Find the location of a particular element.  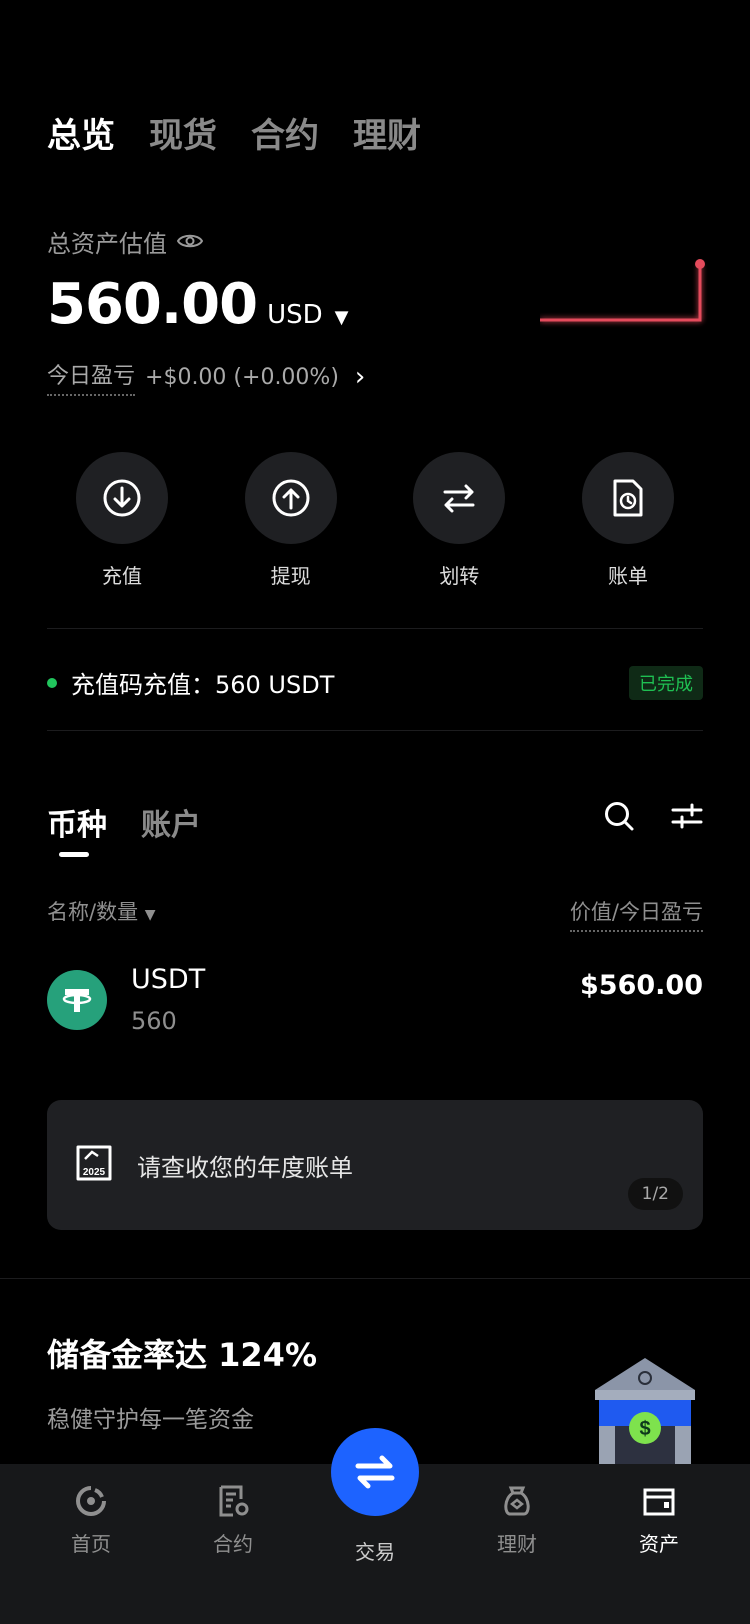

nav-home-label: 首页 is located at coordinates (91, 1544).